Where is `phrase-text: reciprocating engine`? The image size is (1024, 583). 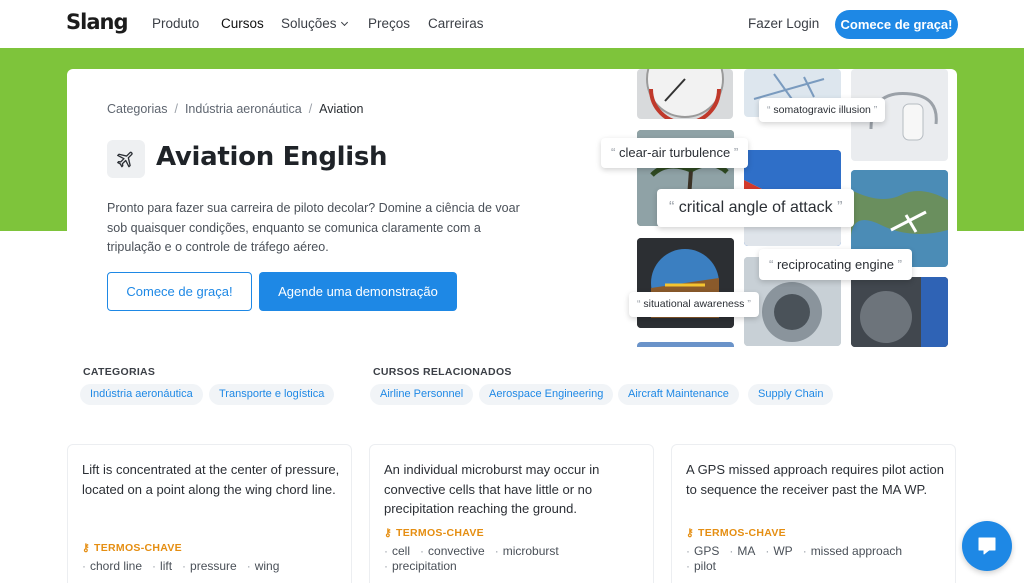 phrase-text: reciprocating engine is located at coordinates (835, 264).